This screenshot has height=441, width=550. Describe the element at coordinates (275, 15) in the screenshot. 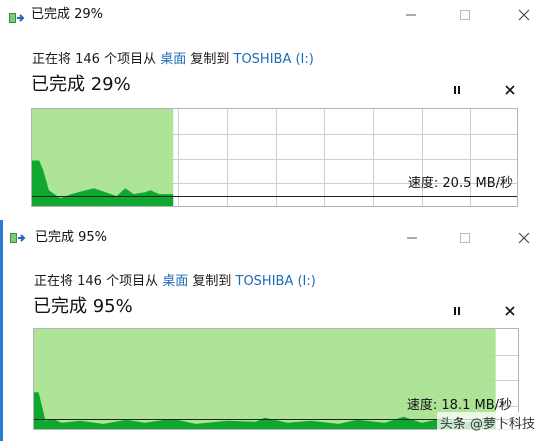

I see `title-bar: 已完成 29%` at that location.